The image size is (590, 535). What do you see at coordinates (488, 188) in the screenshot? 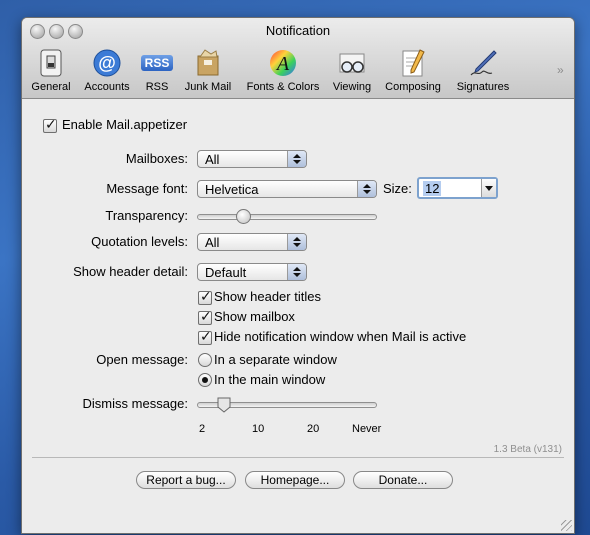
I see `dropdown-arrow-icon` at bounding box center [488, 188].